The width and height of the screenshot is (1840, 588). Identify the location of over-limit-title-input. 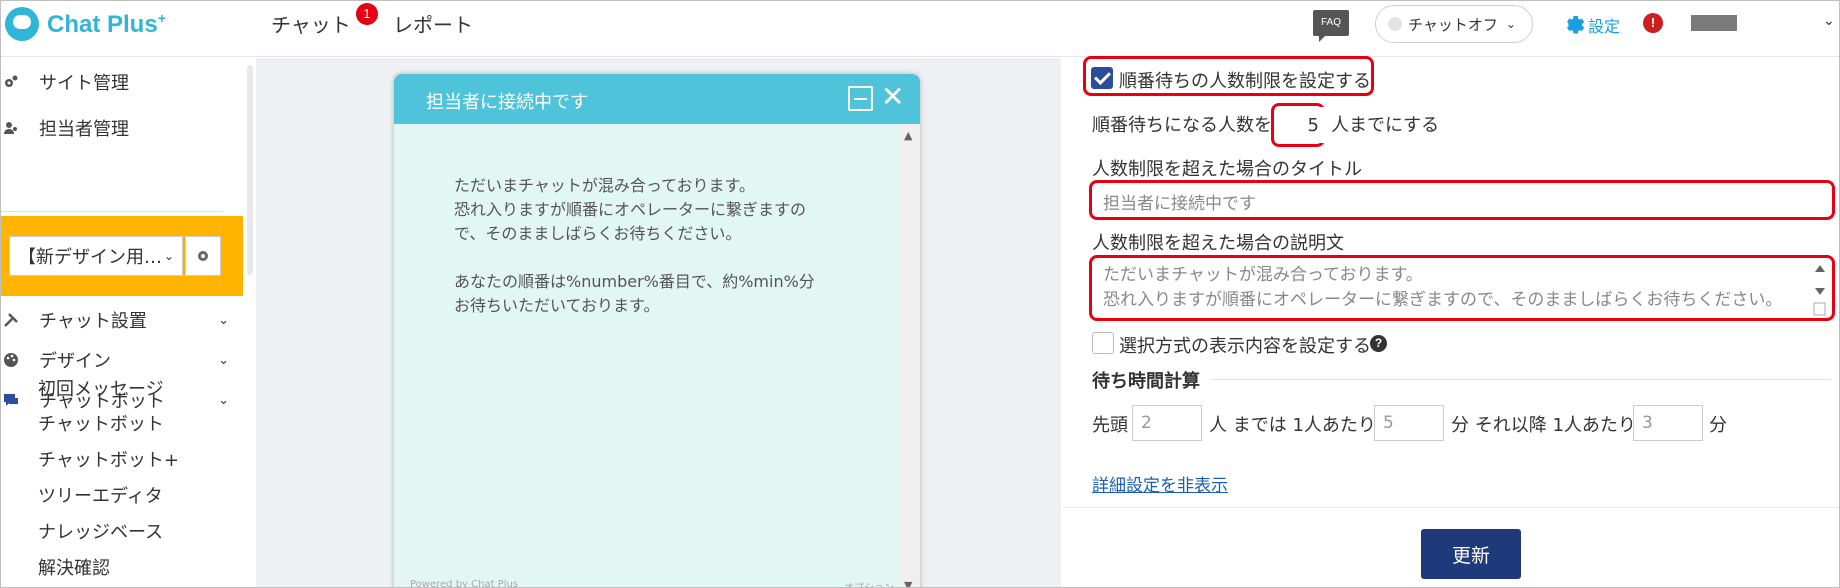
(1462, 201).